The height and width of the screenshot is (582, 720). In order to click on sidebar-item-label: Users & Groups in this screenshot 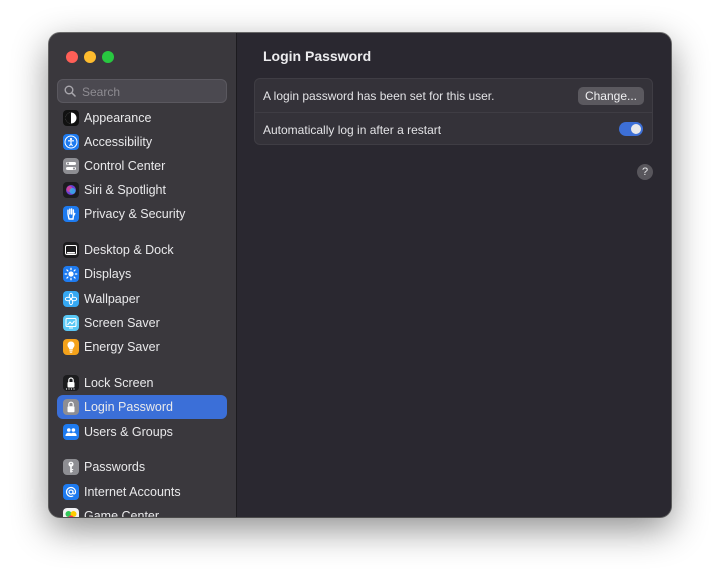, I will do `click(128, 432)`.